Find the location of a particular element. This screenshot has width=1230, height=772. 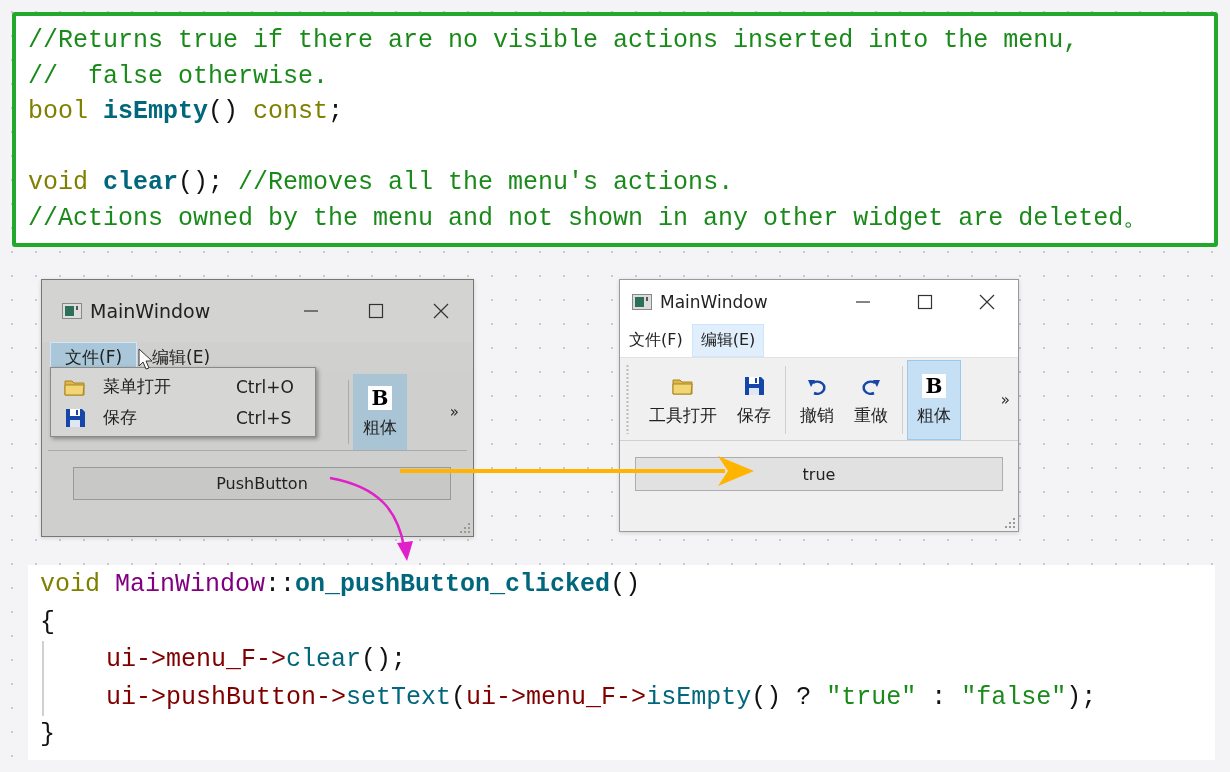

toolbar-button: 保存 is located at coordinates (754, 400).